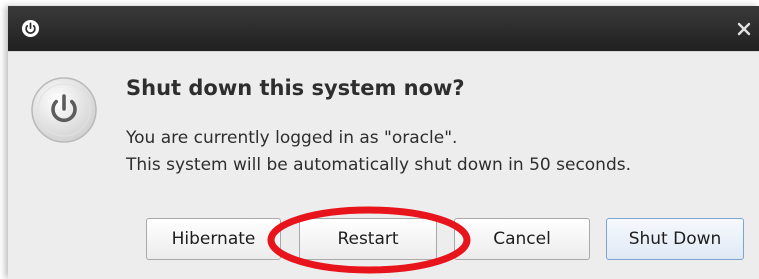  I want to click on shut-down-button: Shut Down, so click(675, 239).